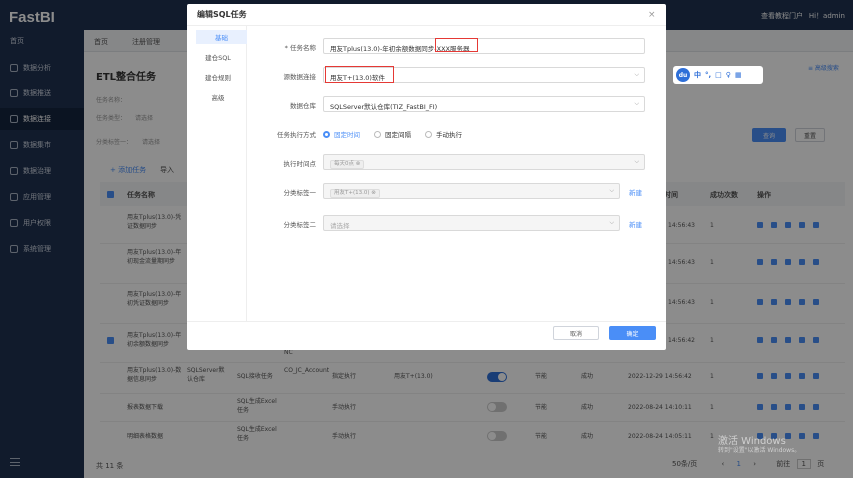 This screenshot has height=478, width=853. Describe the element at coordinates (484, 46) in the screenshot. I see `task-name-input: 用友Tplus(13.0)-年初余额数据同步-XXX服务器` at that location.